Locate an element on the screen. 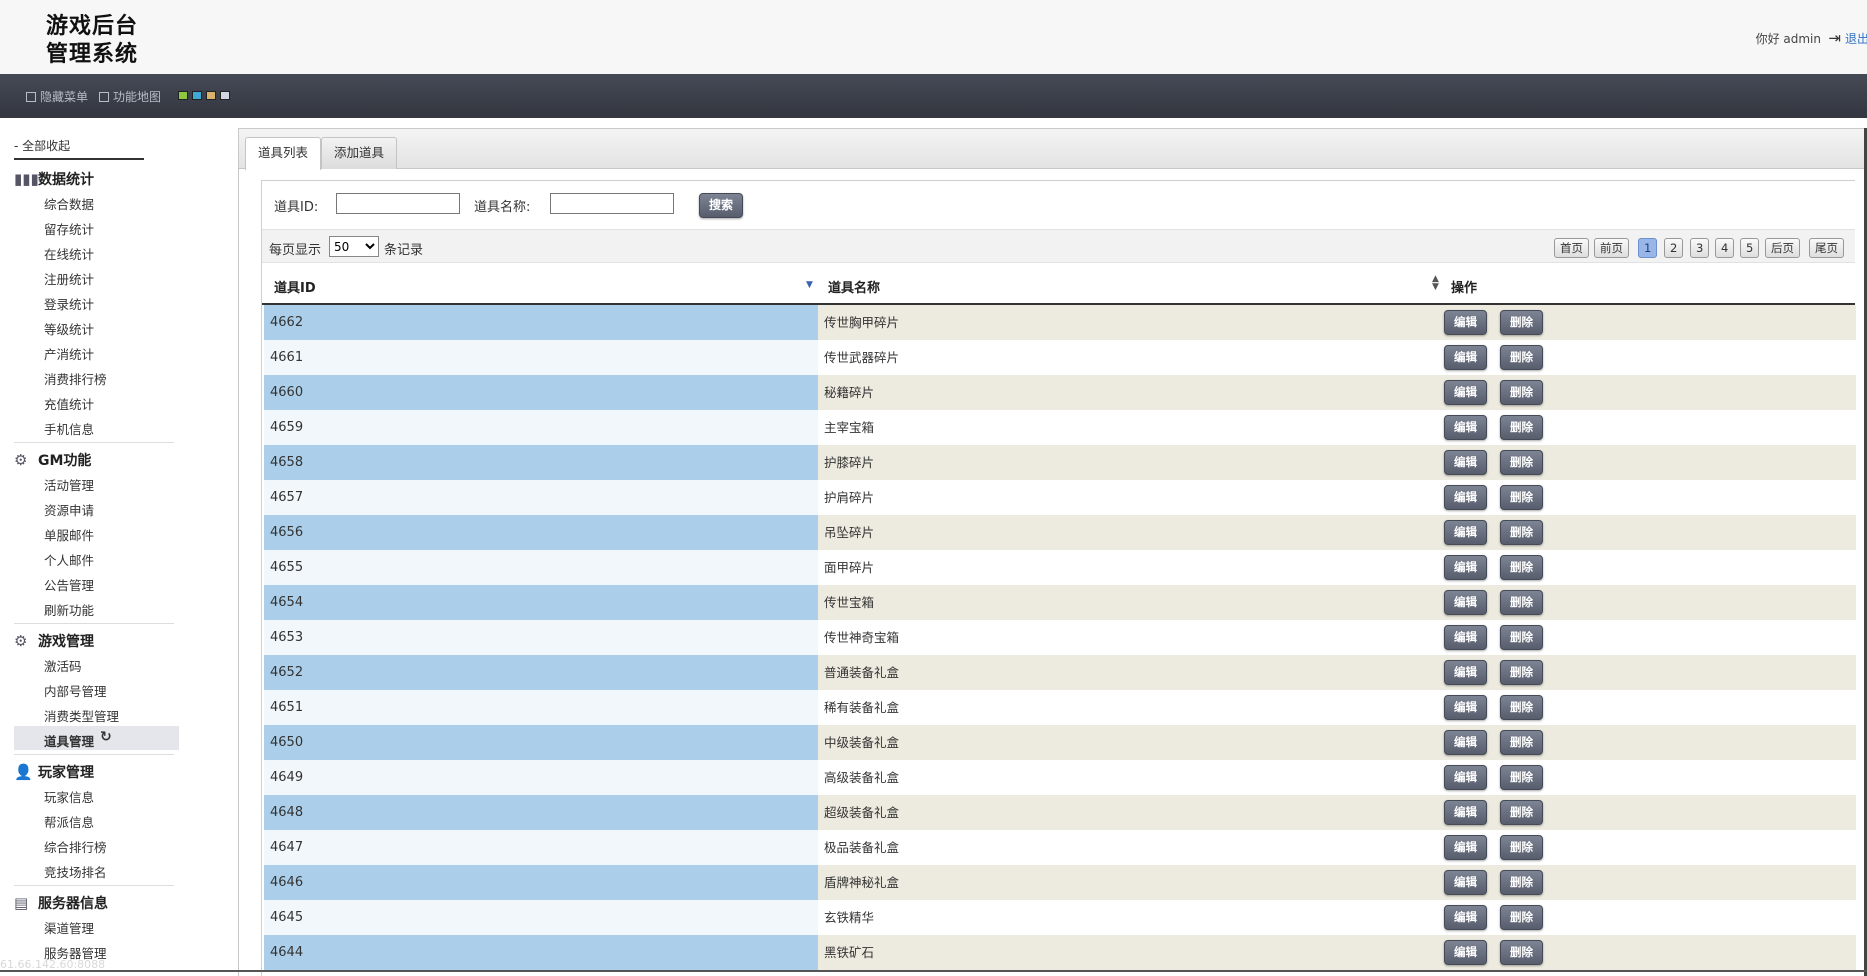  sidebar-item: 消费类型管理 is located at coordinates (81, 715).